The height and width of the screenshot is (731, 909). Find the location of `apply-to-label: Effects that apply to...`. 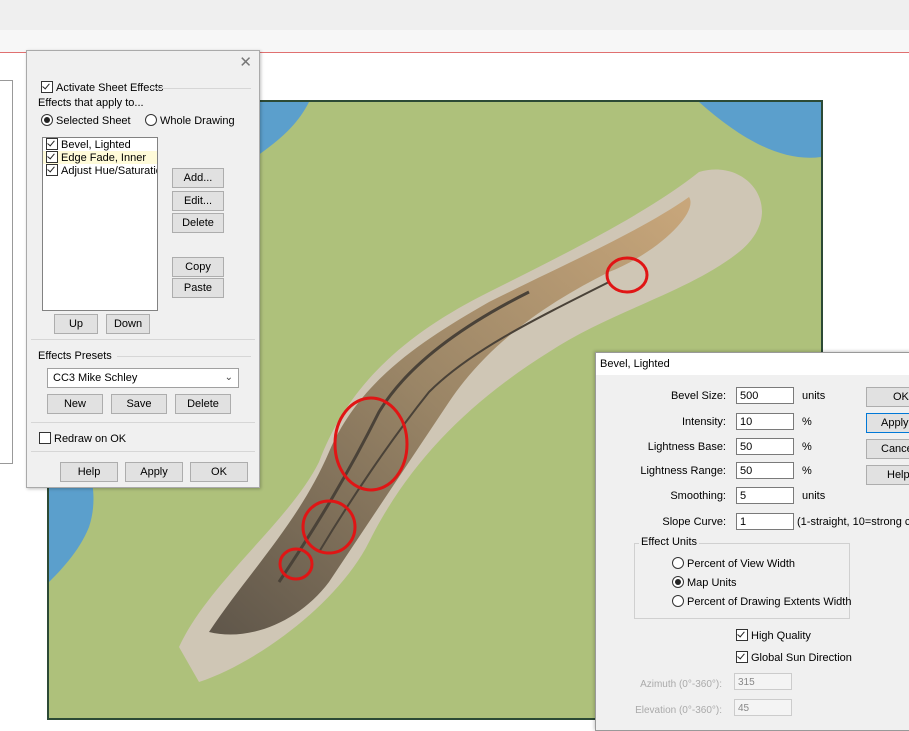

apply-to-label: Effects that apply to... is located at coordinates (91, 103).